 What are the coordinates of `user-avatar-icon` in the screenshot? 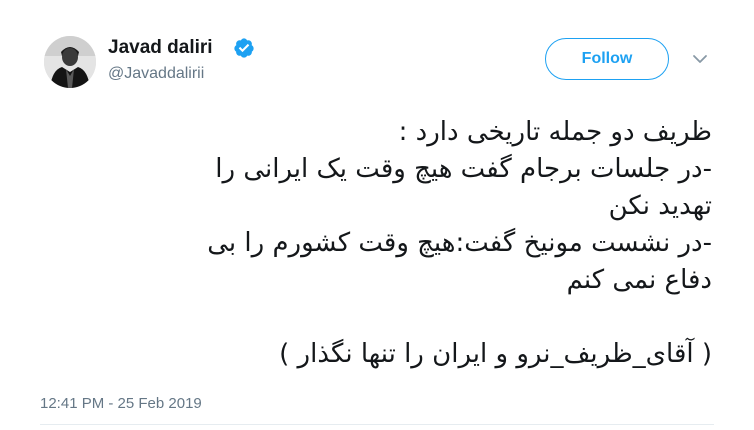 It's located at (70, 62).